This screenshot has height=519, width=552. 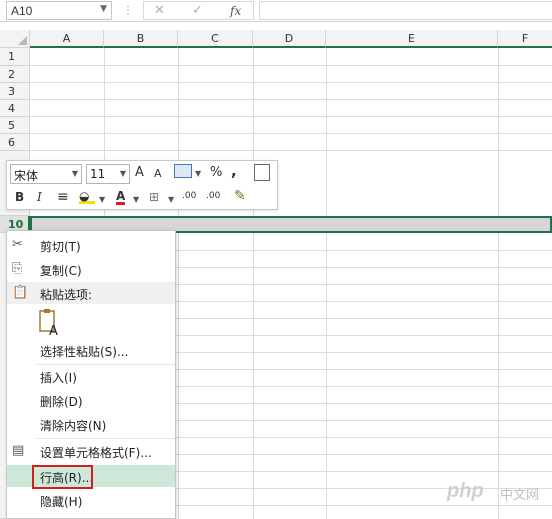 What do you see at coordinates (59, 10) in the screenshot?
I see `name-box: A10 ▼` at bounding box center [59, 10].